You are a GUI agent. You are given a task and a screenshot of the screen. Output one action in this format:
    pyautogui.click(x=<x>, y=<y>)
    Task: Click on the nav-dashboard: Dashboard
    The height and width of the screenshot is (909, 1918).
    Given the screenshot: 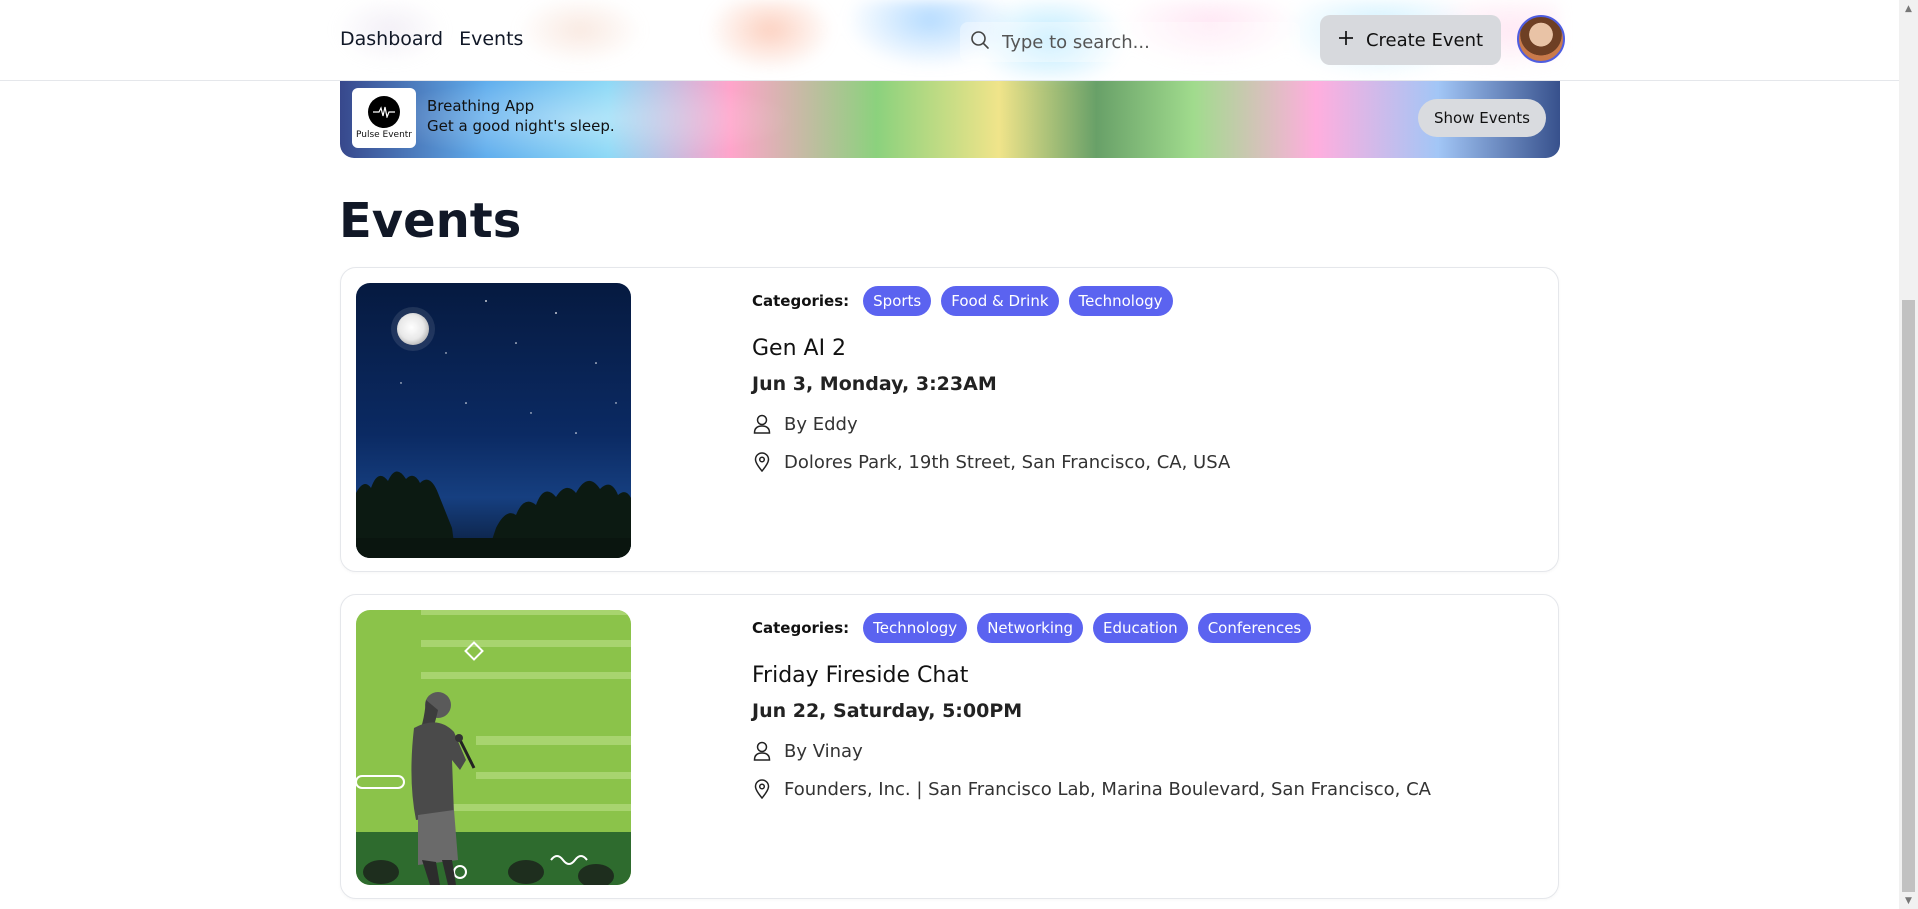 What is the action you would take?
    pyautogui.click(x=391, y=39)
    